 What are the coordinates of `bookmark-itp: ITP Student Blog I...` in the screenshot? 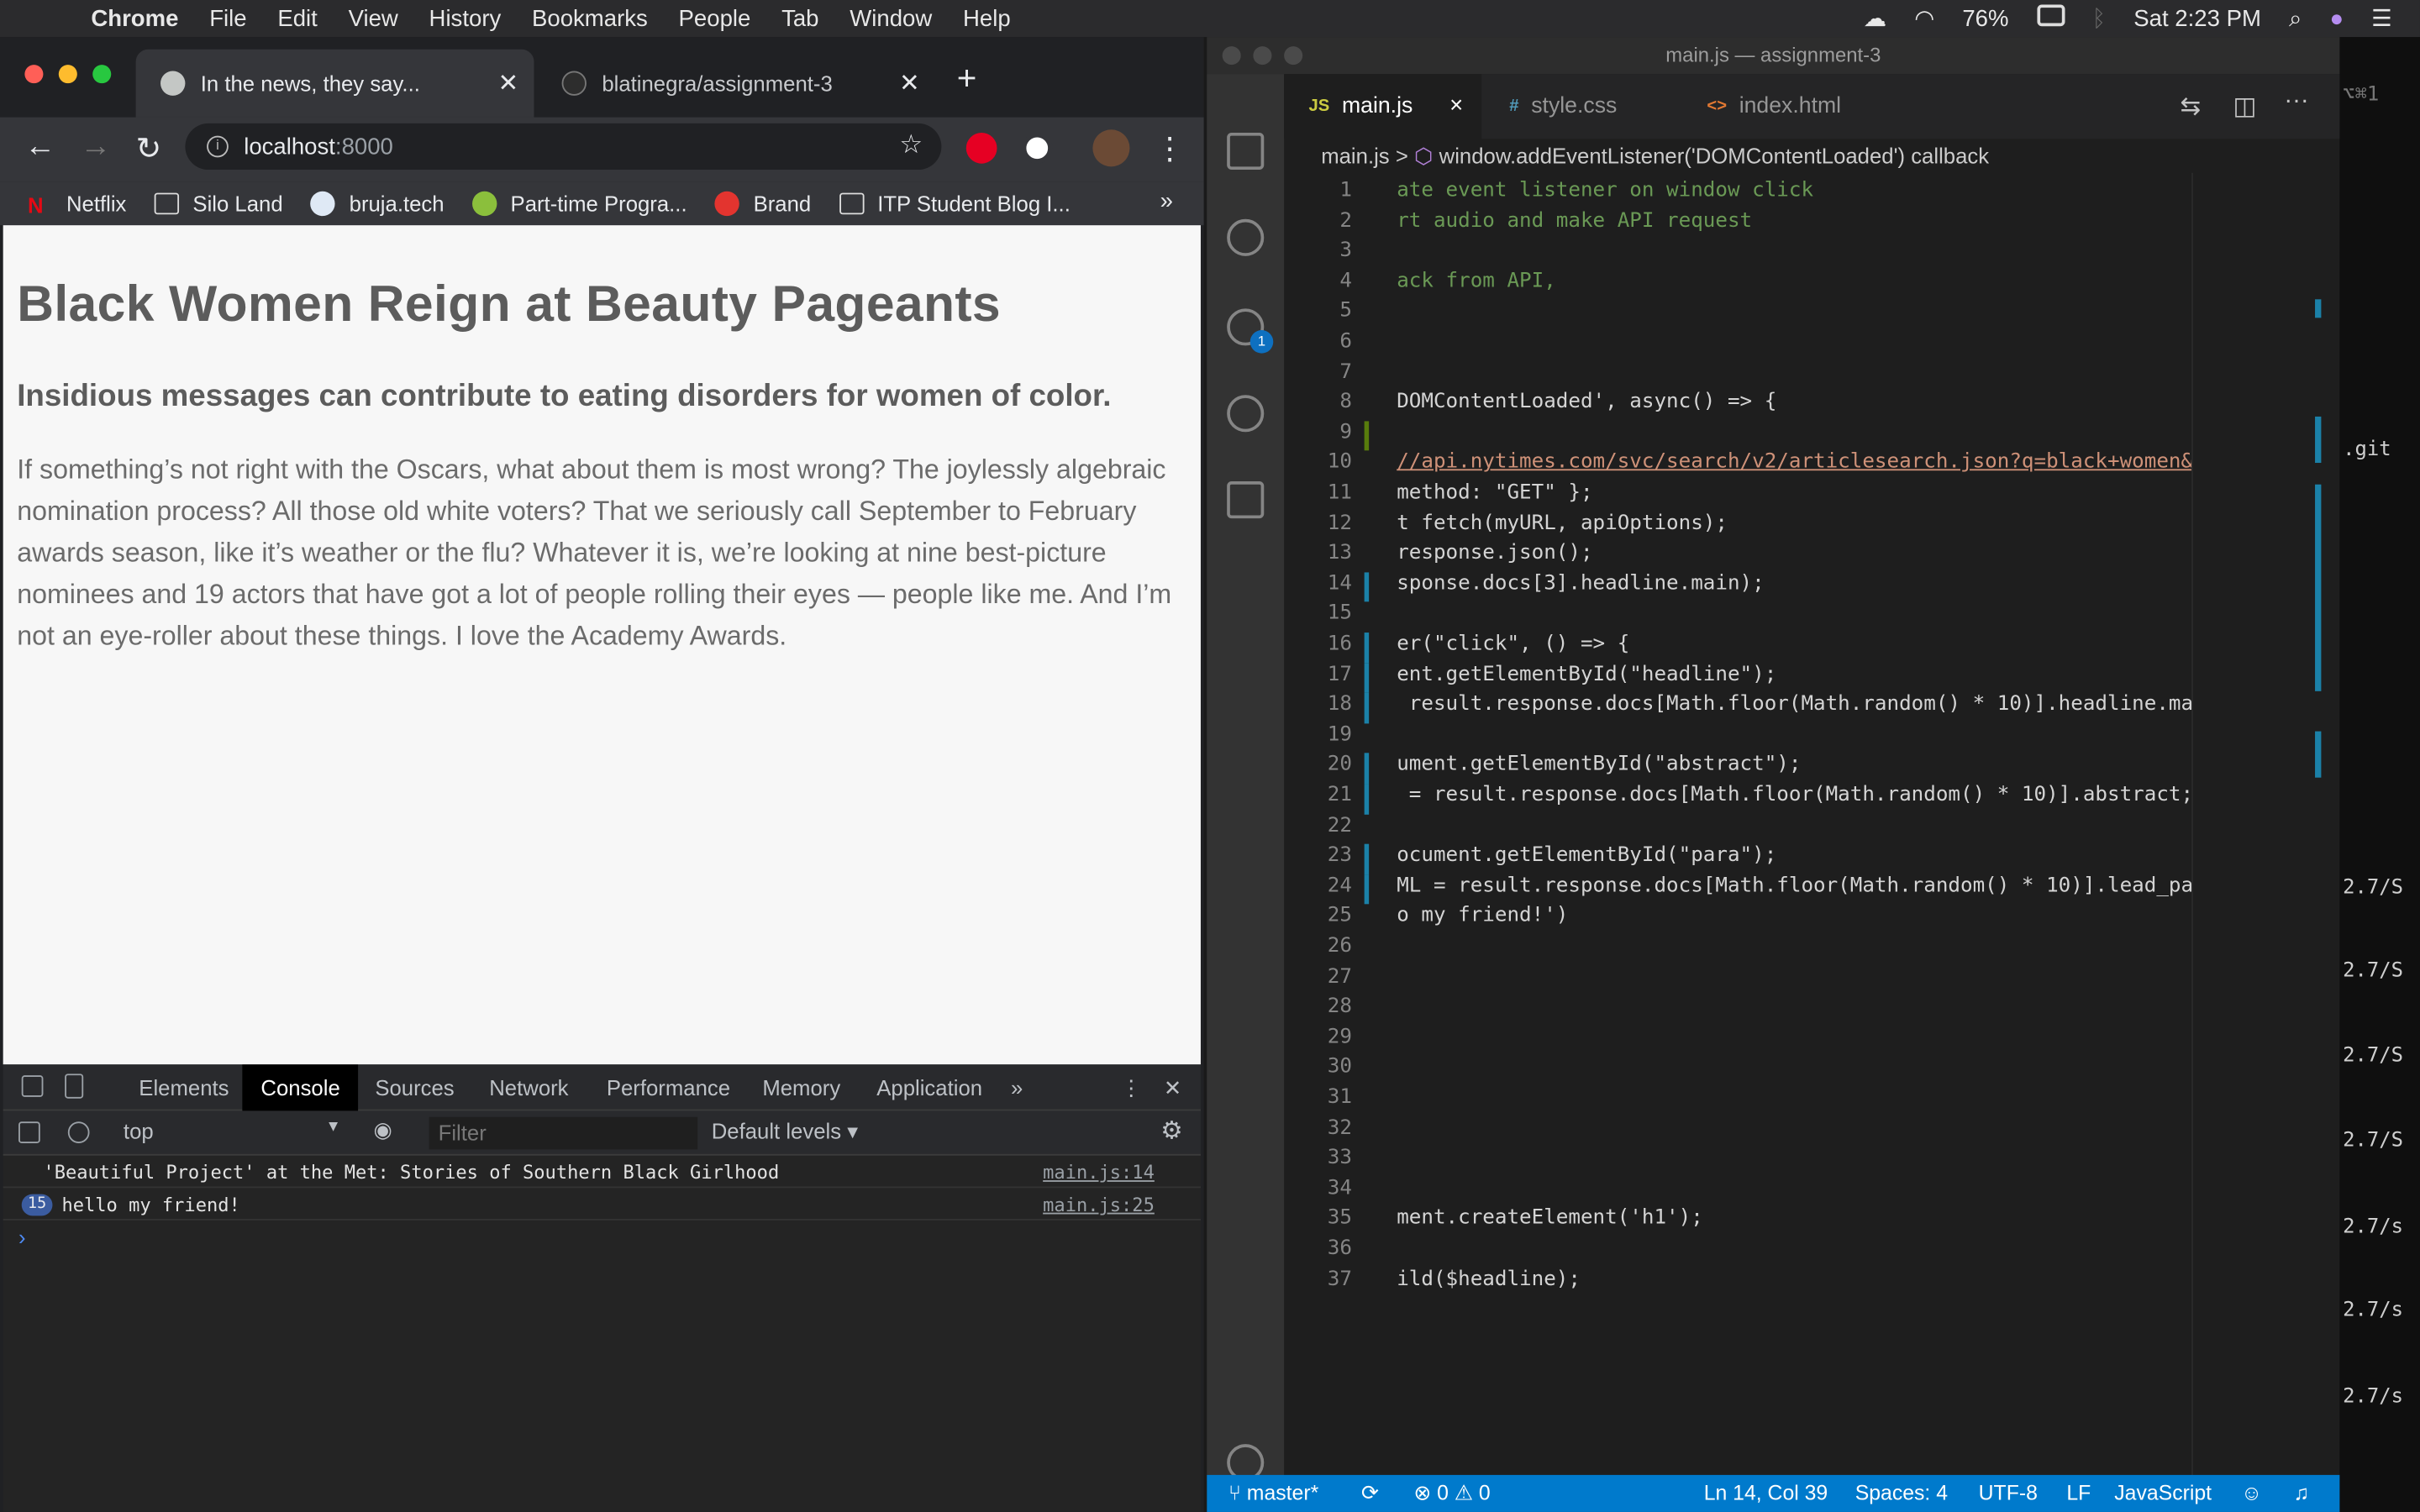 It's located at (955, 204).